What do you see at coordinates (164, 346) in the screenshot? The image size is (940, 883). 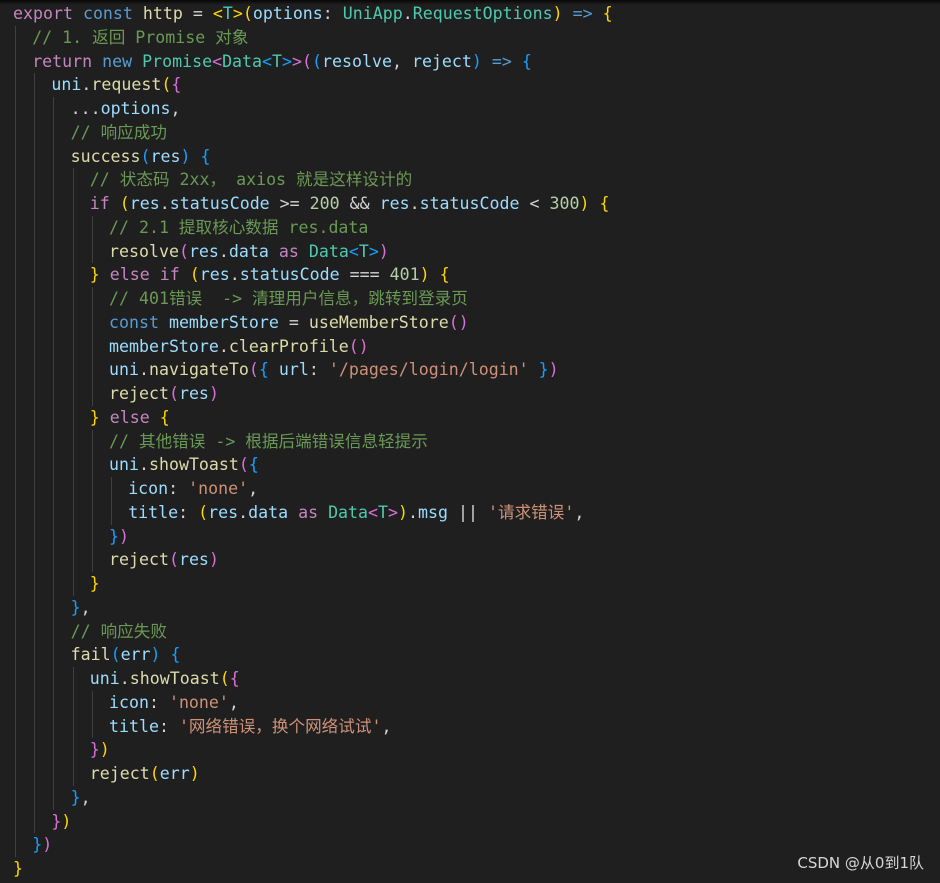 I see `code-token: memberStore` at bounding box center [164, 346].